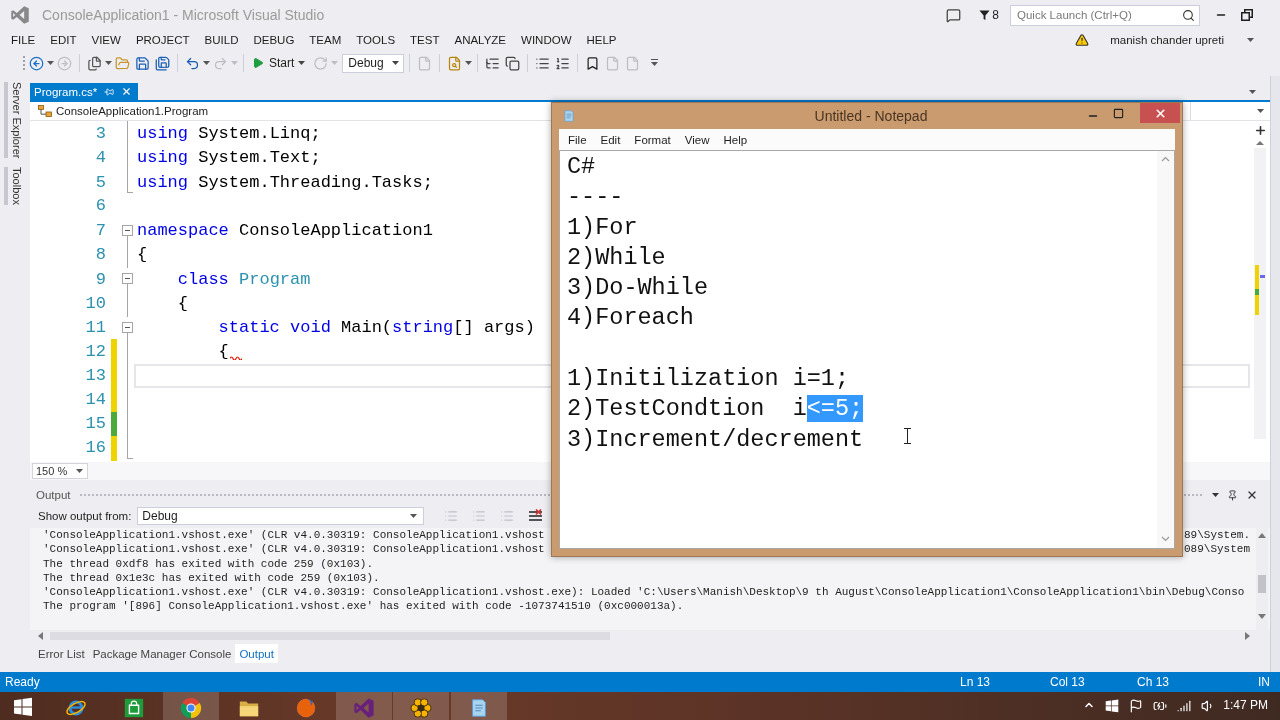  Describe the element at coordinates (162, 40) in the screenshot. I see `menu-item: PROJECT` at that location.